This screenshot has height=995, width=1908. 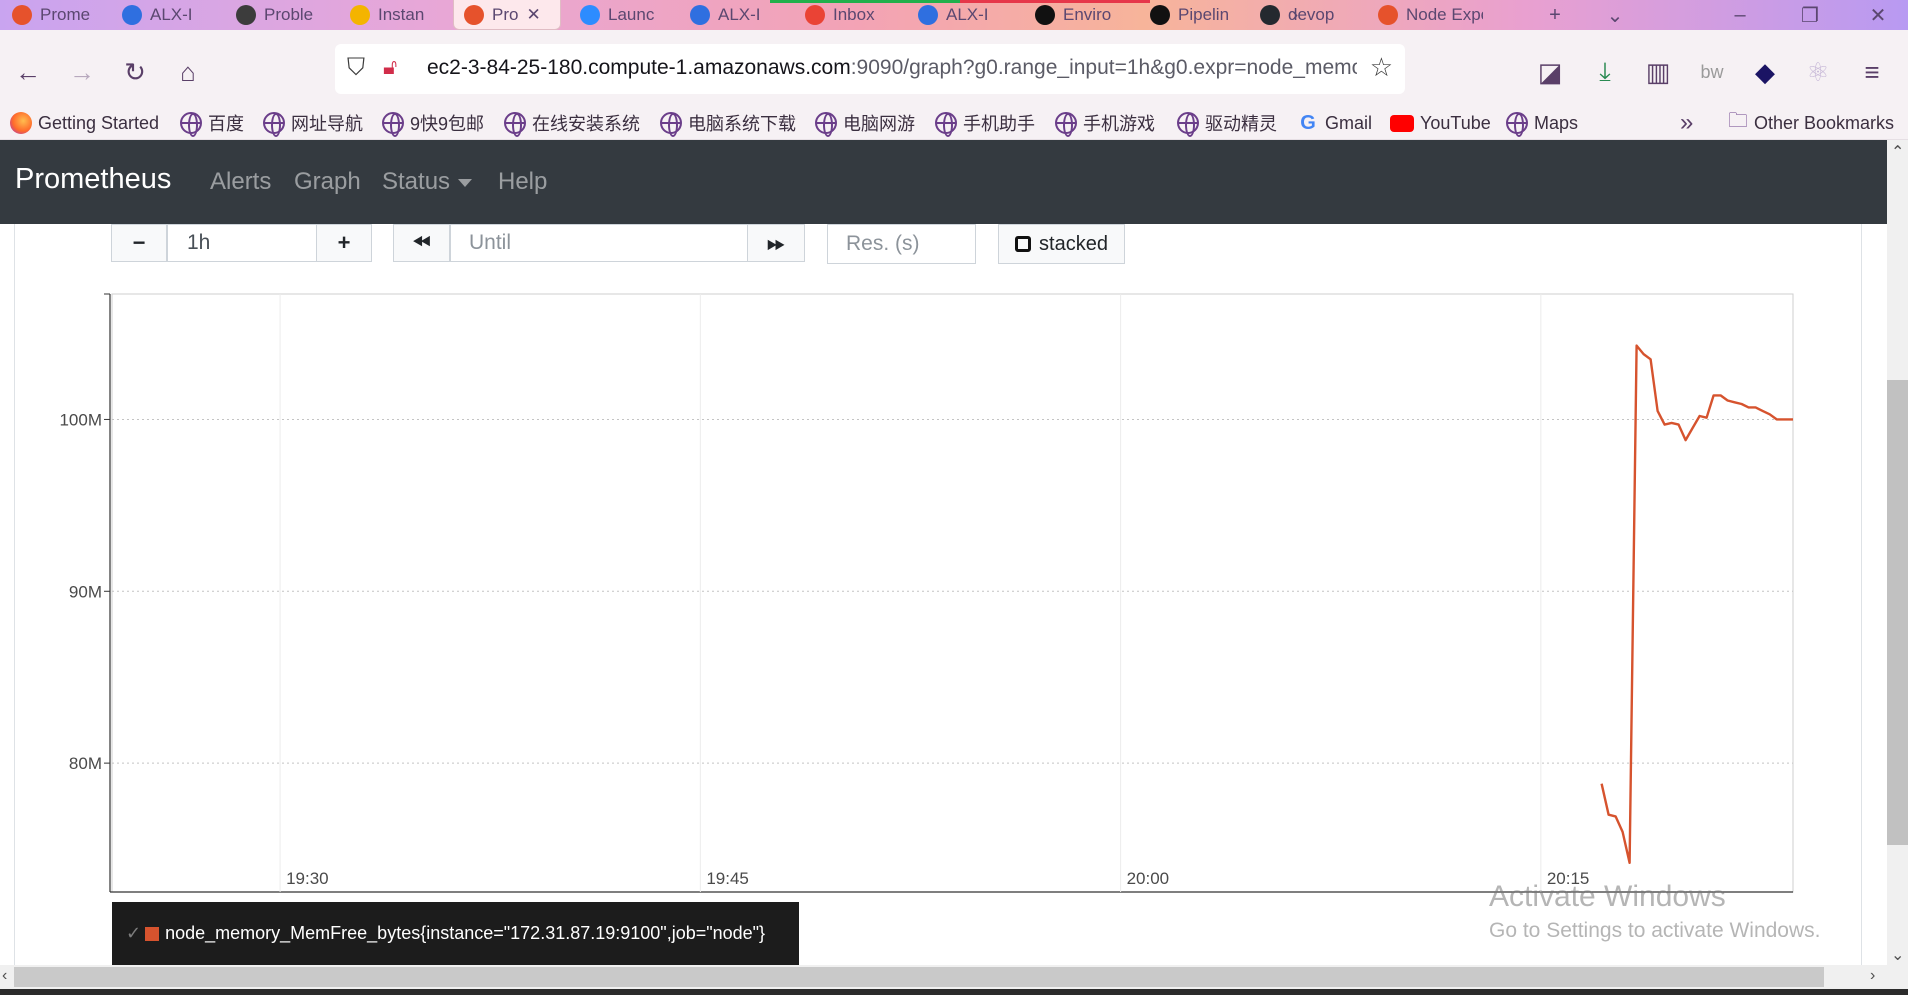 What do you see at coordinates (307, 878) in the screenshot?
I see `x-tick-label: 19:30` at bounding box center [307, 878].